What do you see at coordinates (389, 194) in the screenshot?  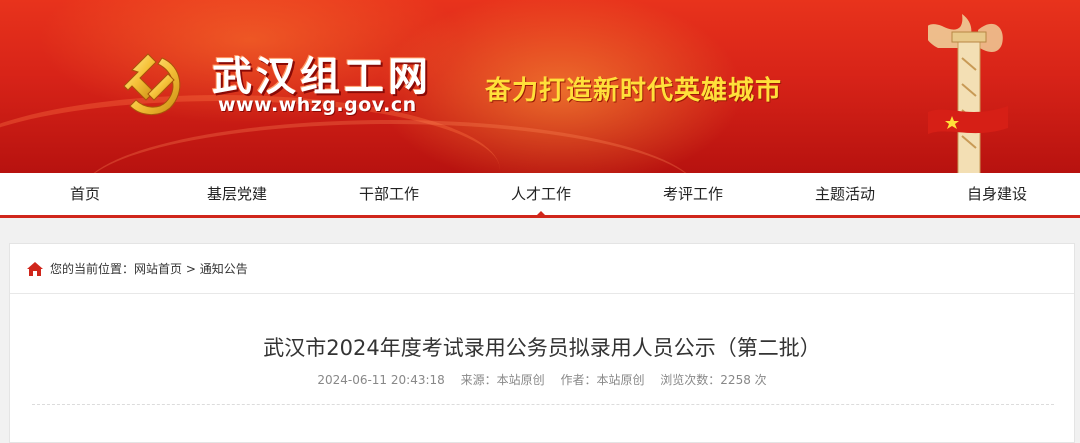 I see `nav-item-cadre-work: 干部工作` at bounding box center [389, 194].